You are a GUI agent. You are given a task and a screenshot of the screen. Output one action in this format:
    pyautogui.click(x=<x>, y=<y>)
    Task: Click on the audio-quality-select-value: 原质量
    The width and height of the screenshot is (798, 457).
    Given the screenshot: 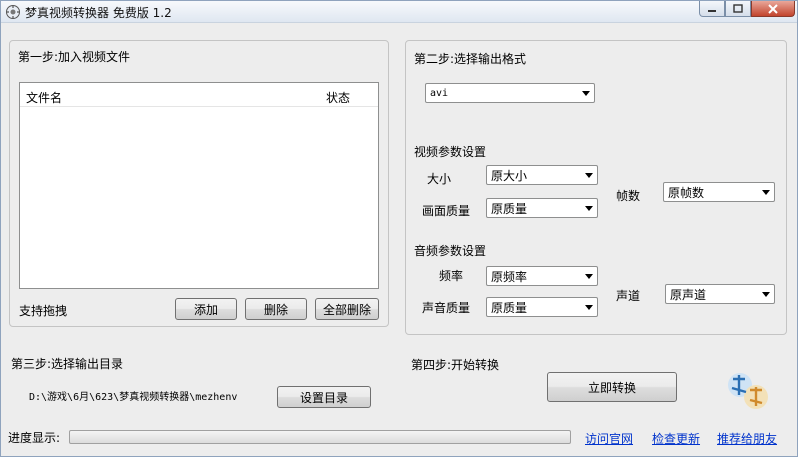 What is the action you would take?
    pyautogui.click(x=509, y=307)
    